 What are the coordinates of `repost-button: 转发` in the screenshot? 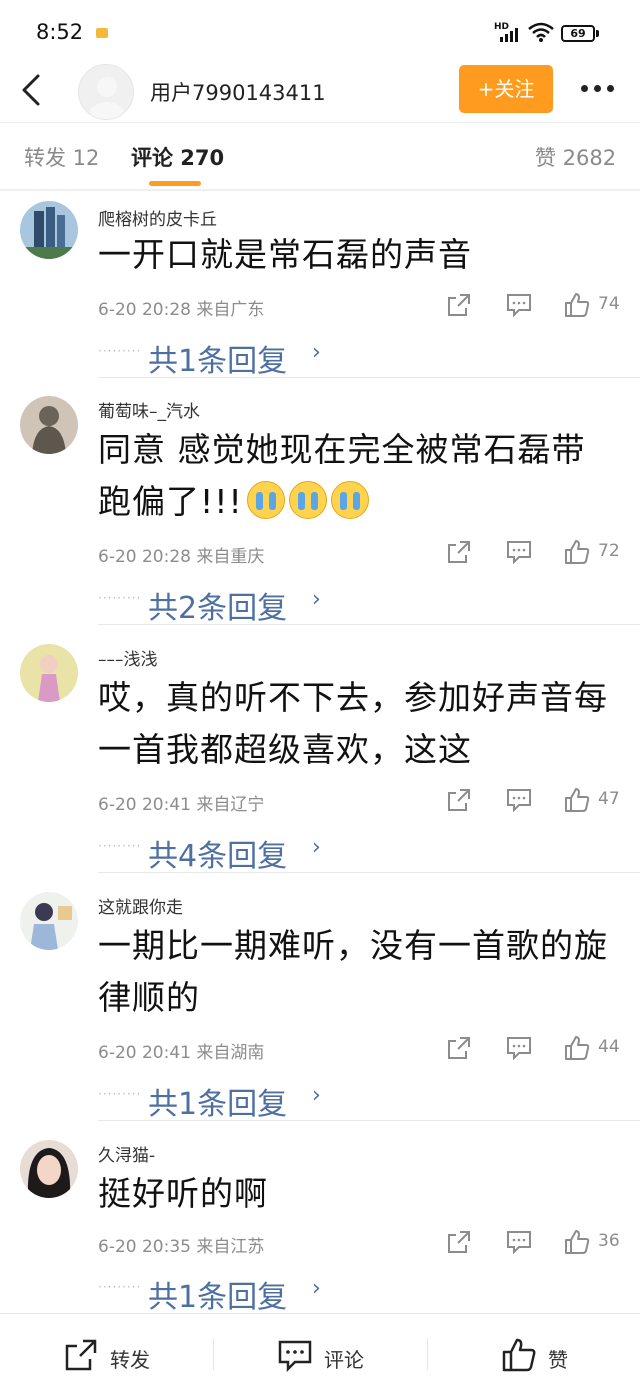 It's located at (120, 1350).